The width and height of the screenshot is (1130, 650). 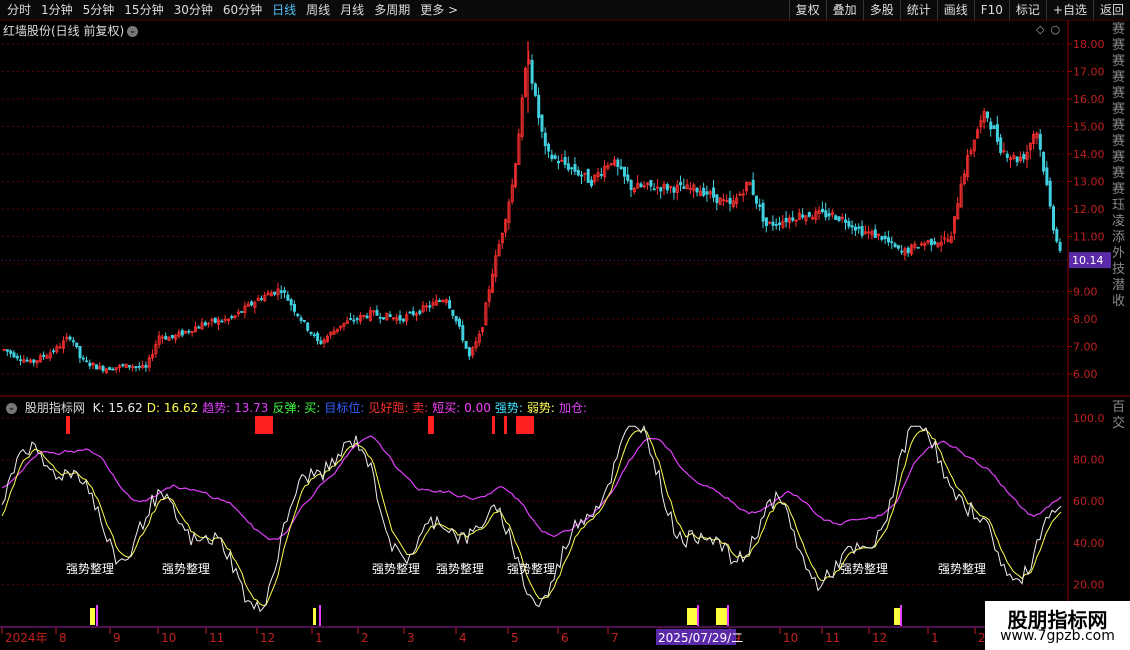 What do you see at coordinates (1085, 319) in the screenshot?
I see `price-tick-label: 8.00` at bounding box center [1085, 319].